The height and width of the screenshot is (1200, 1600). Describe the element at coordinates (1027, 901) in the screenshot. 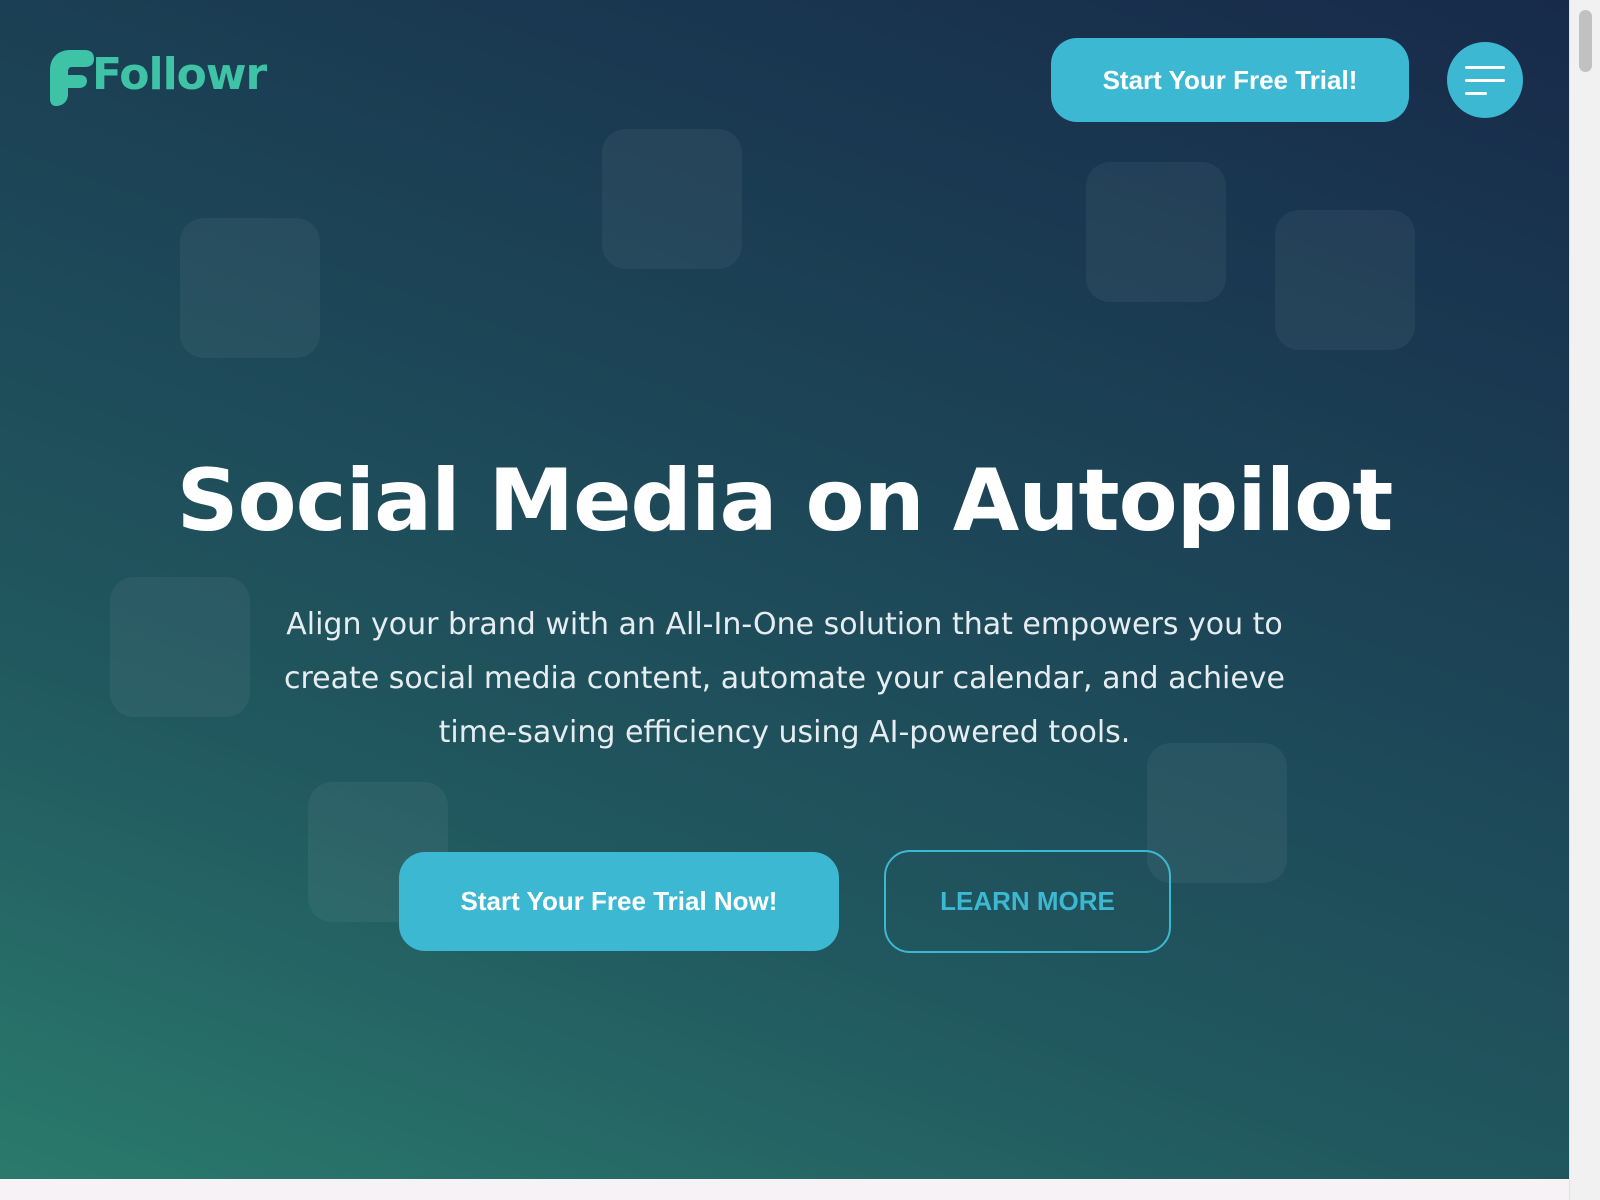

I see `learn-more-button: LEARN MORE` at that location.